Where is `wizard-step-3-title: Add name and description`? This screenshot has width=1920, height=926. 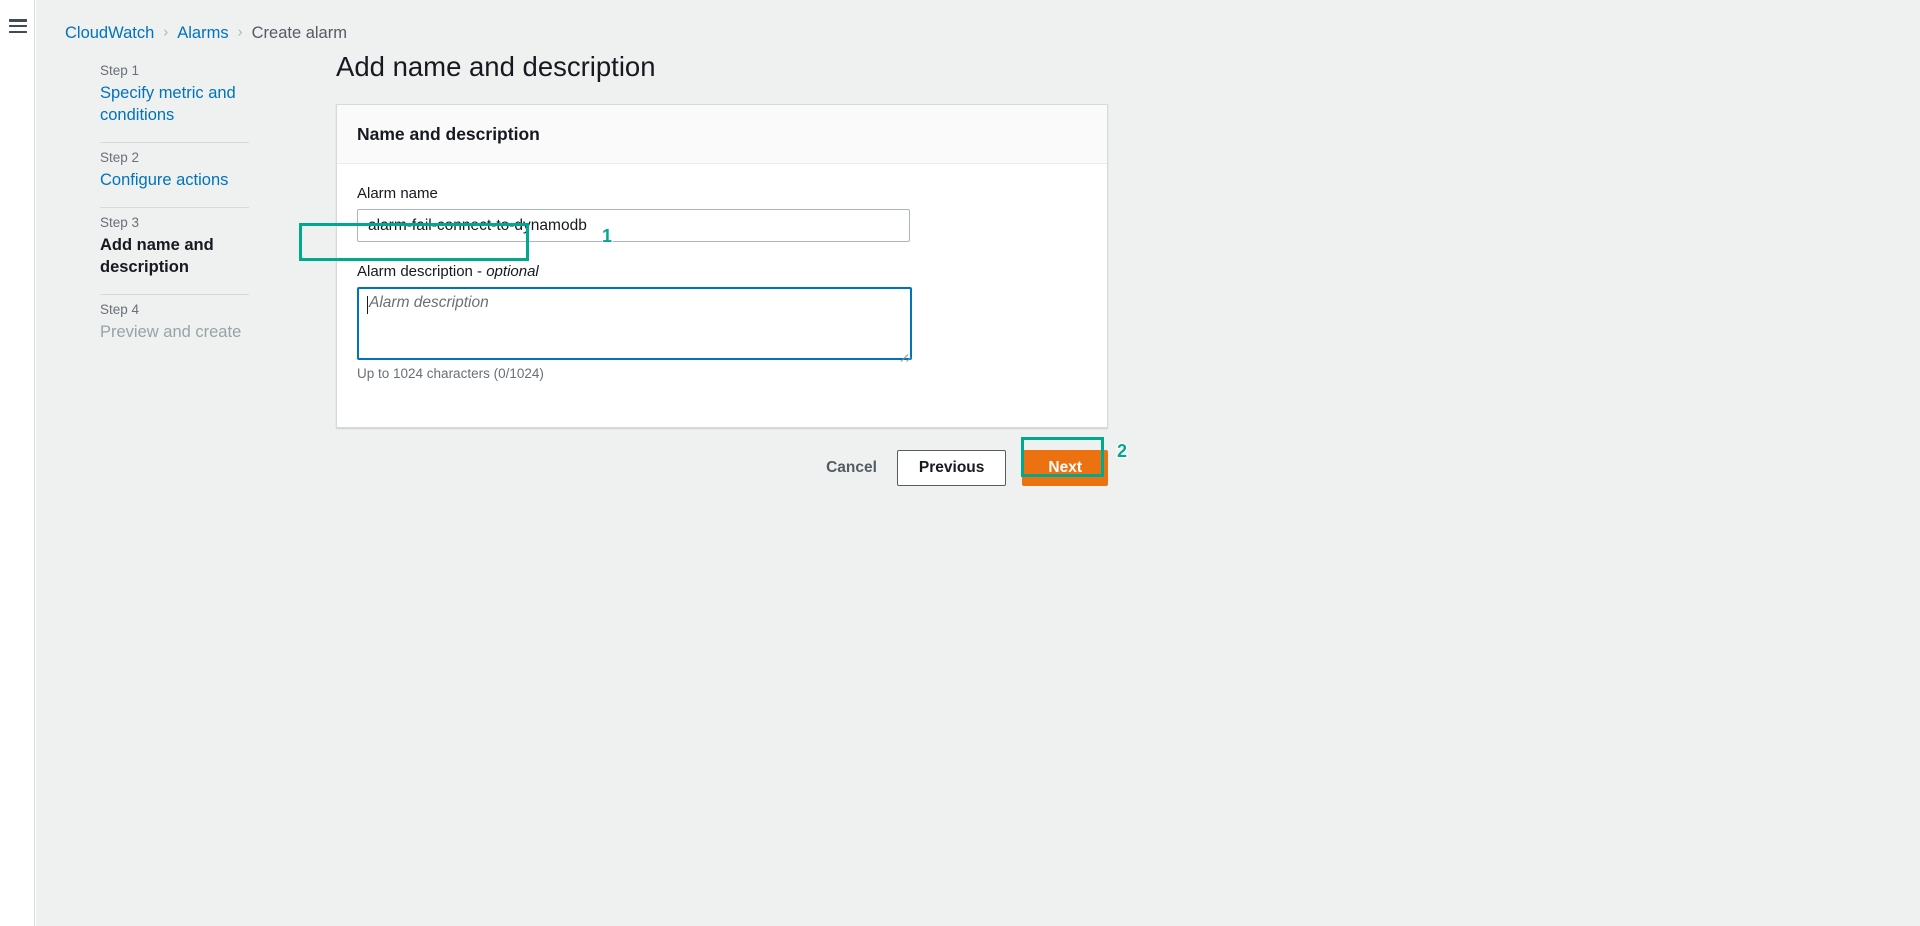
wizard-step-3-title: Add name and description is located at coordinates (157, 256).